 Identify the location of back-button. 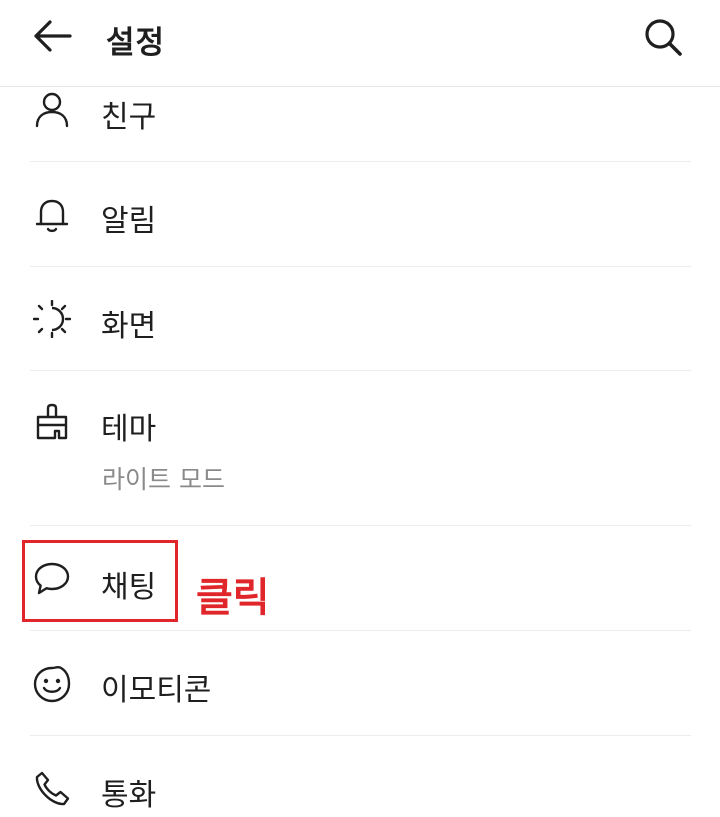
(52, 36).